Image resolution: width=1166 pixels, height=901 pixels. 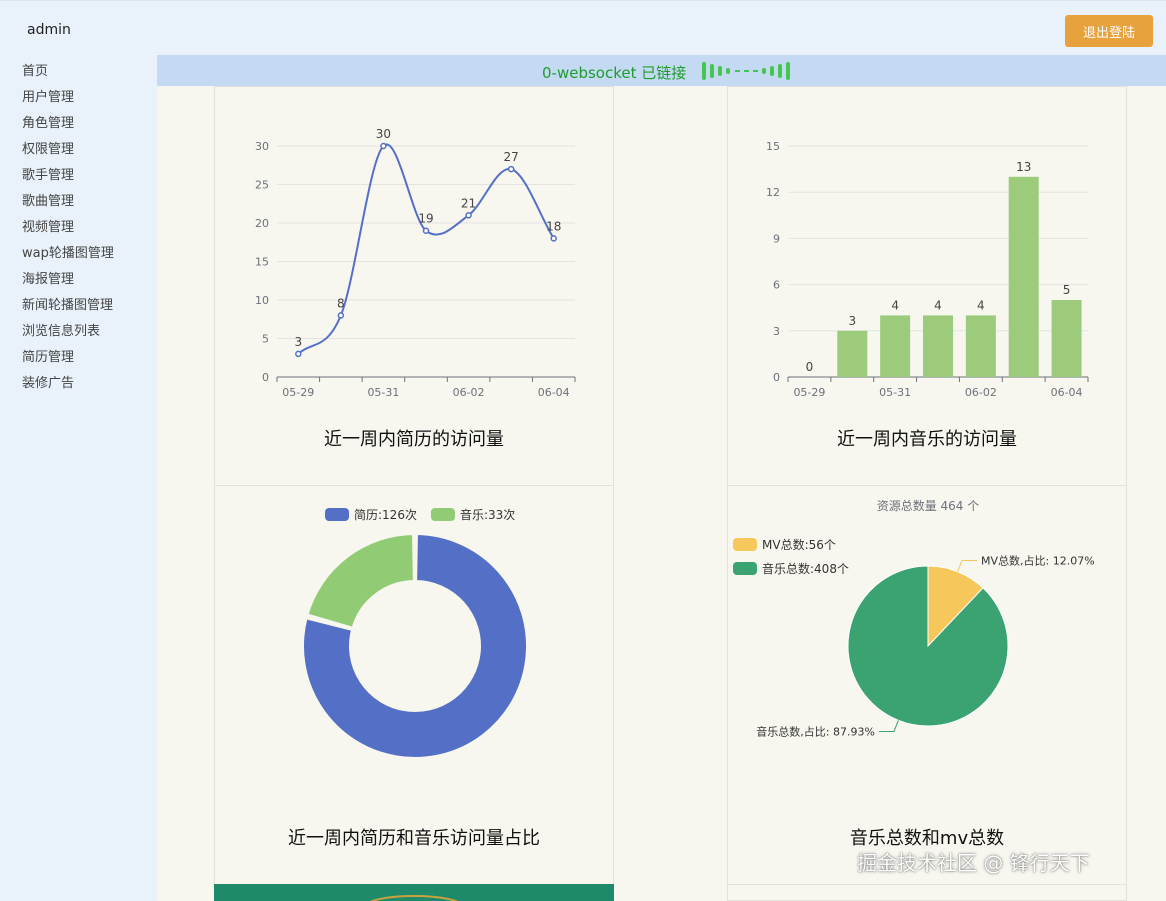 What do you see at coordinates (425, 219) in the screenshot?
I see `data-label: 19` at bounding box center [425, 219].